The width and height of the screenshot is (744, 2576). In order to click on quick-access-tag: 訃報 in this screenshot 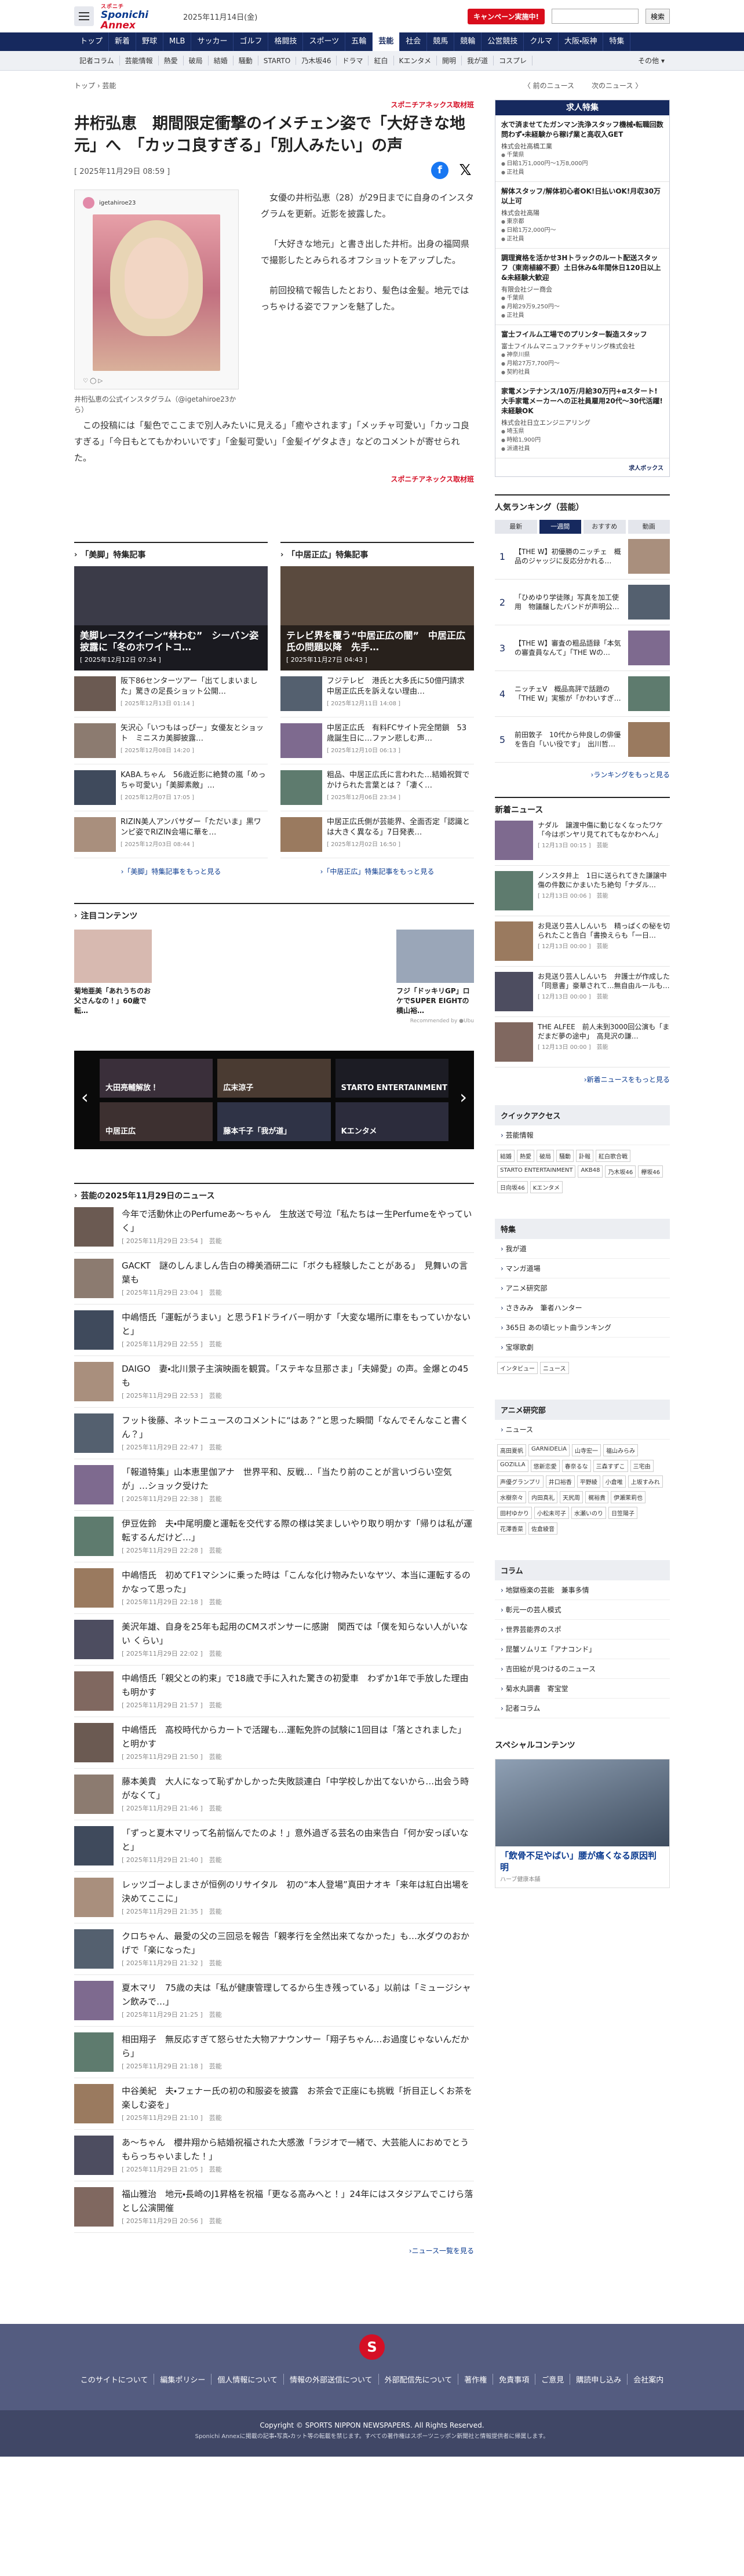, I will do `click(584, 1156)`.